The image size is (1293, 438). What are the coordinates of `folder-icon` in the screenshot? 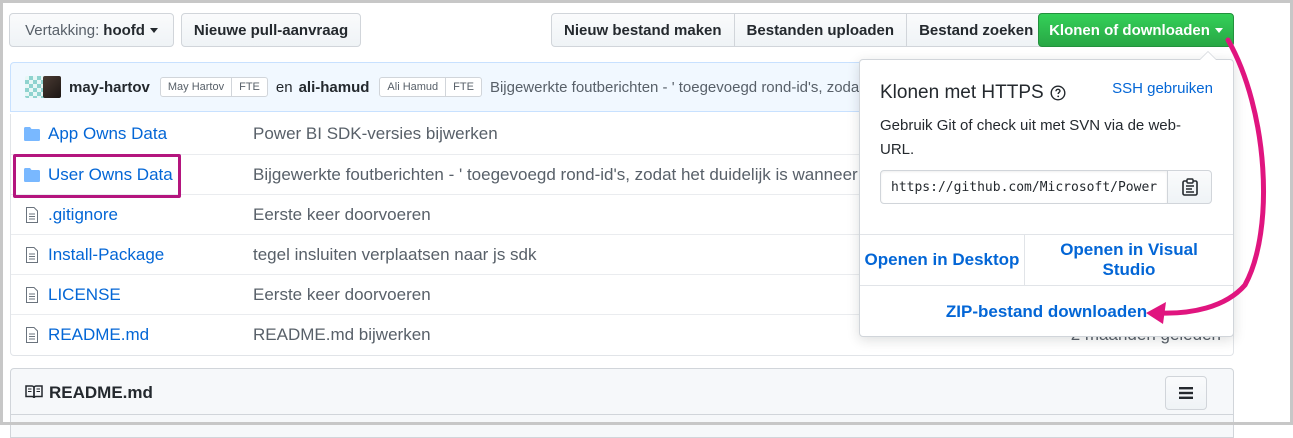 It's located at (32, 134).